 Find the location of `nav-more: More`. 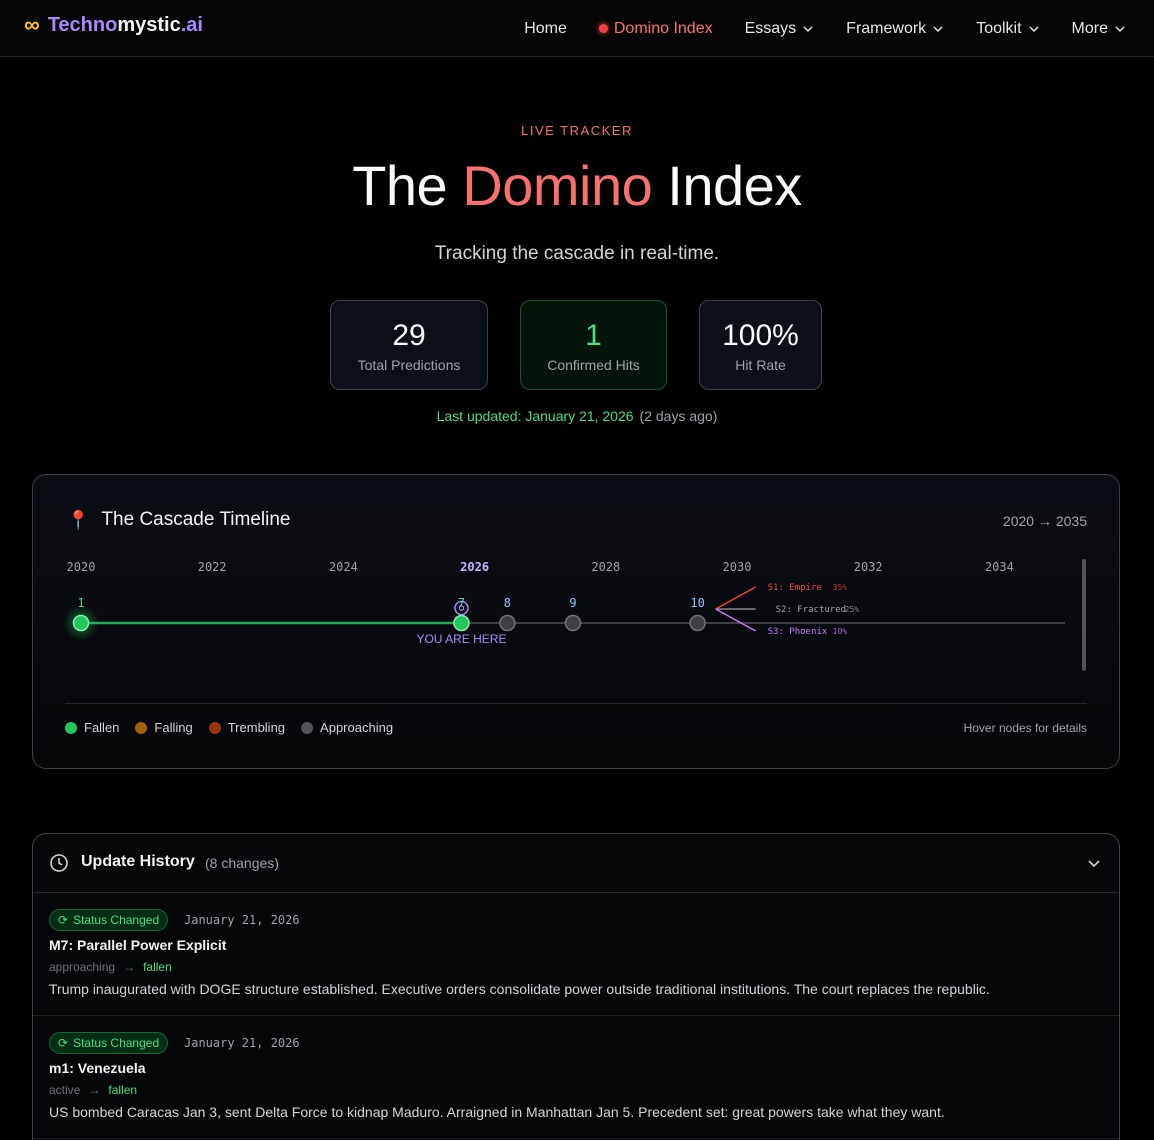

nav-more: More is located at coordinates (1099, 29).